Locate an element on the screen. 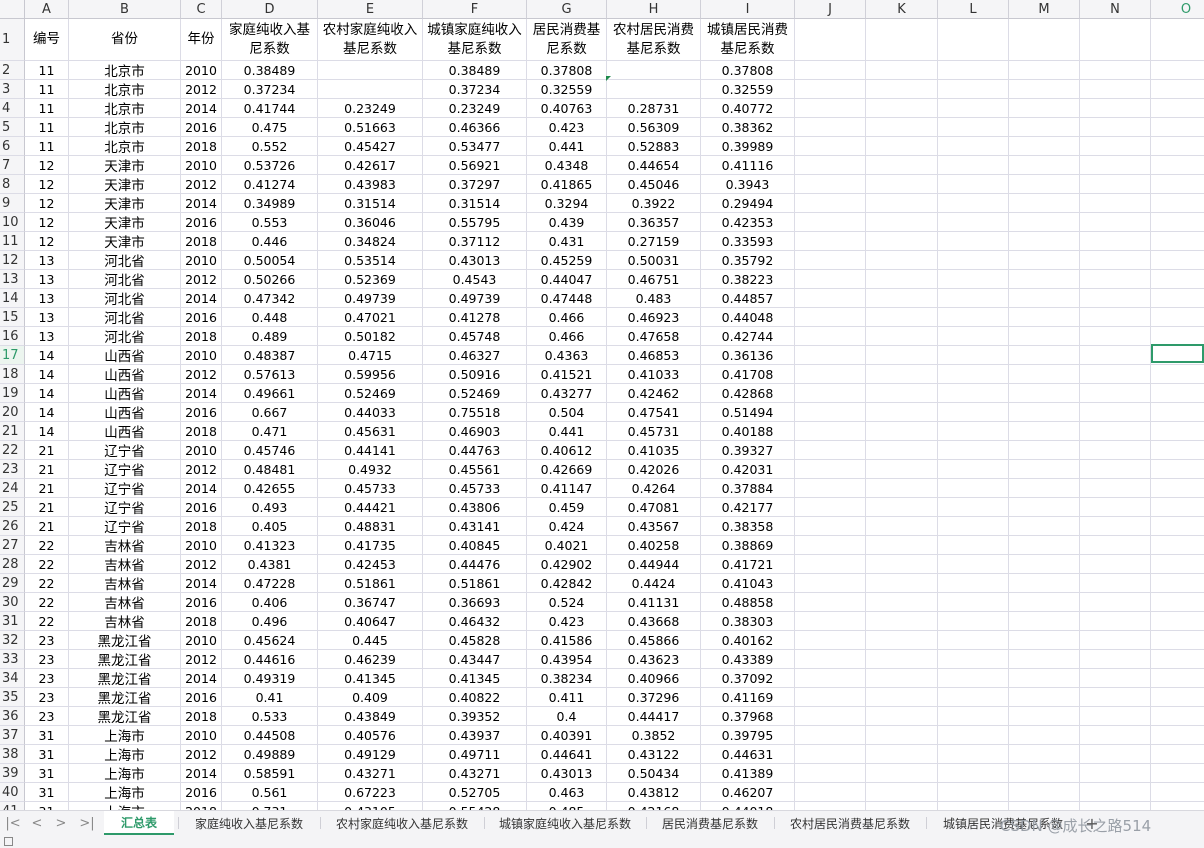 The height and width of the screenshot is (848, 1204). table-cell: 0.52369 is located at coordinates (370, 279).